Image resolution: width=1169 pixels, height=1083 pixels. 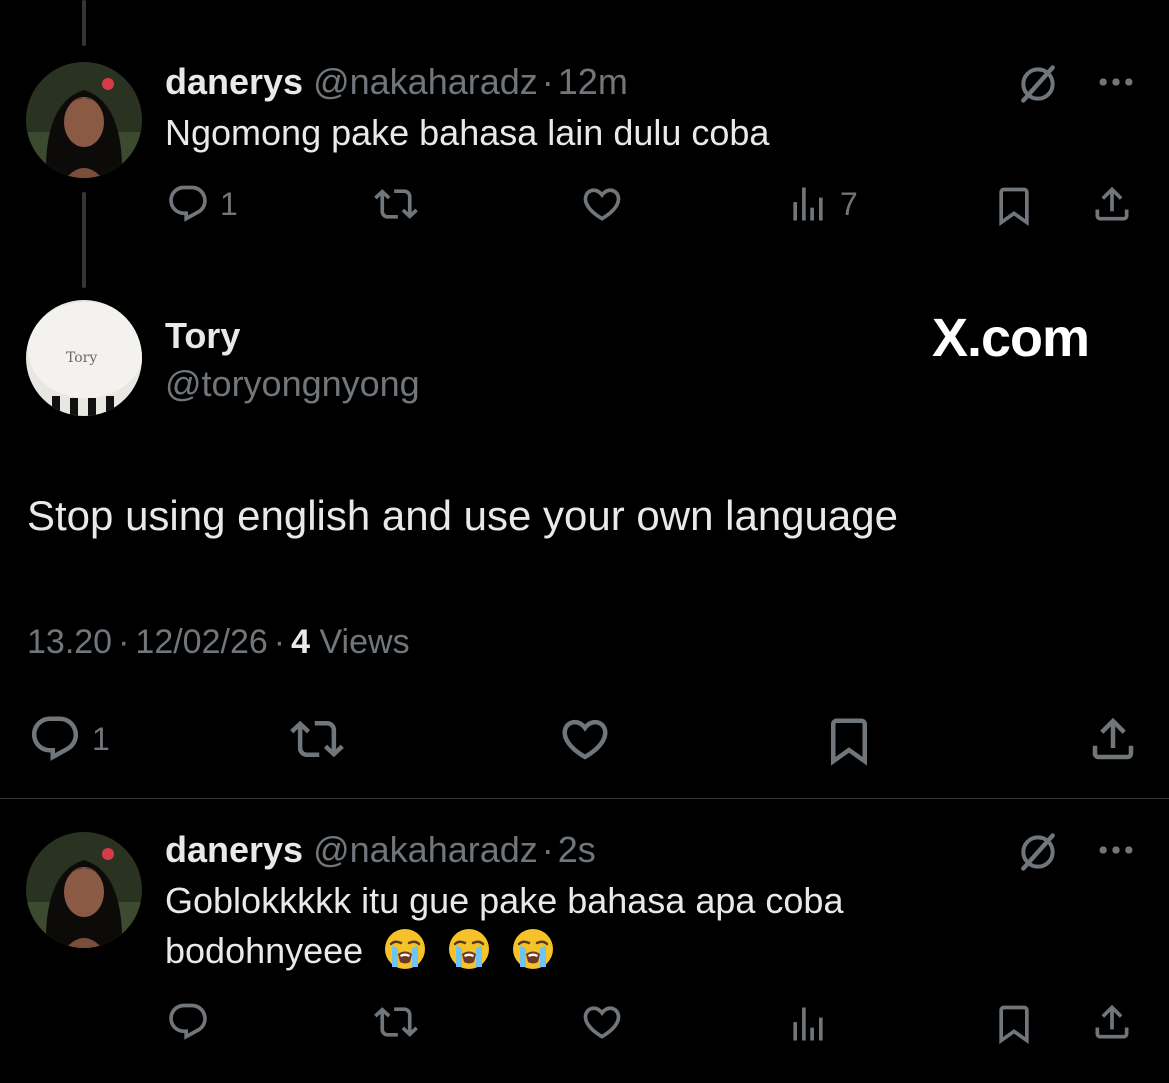 I want to click on handle: @toryongnyong, so click(x=292, y=384).